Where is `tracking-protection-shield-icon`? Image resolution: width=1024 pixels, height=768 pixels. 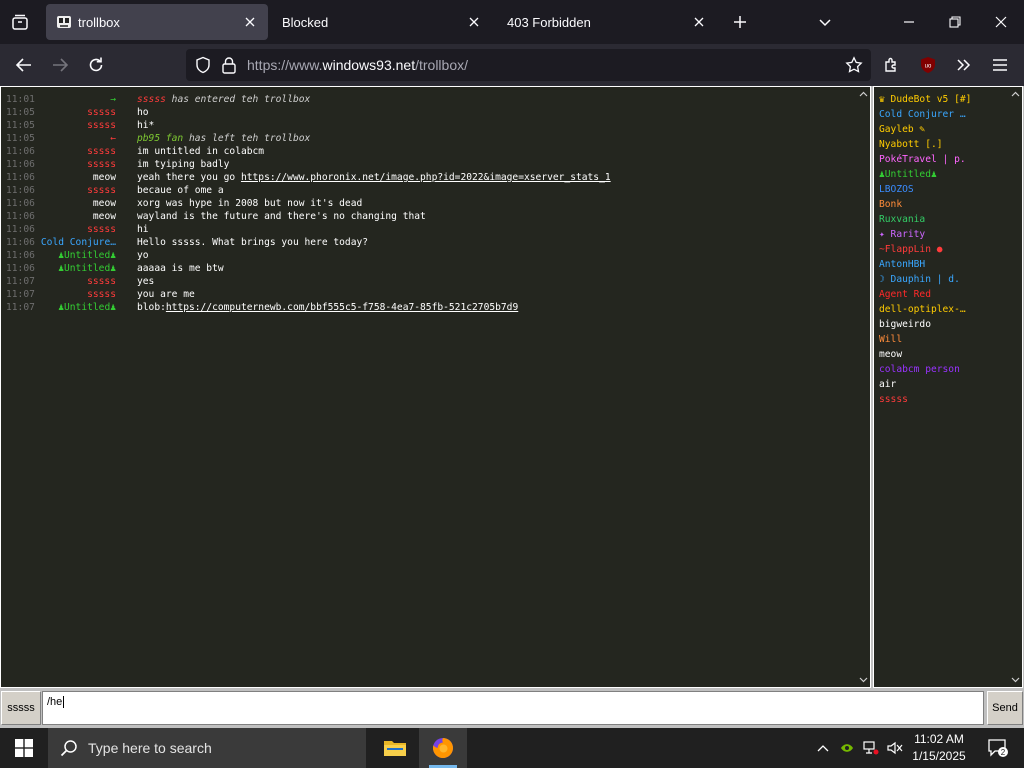
tracking-protection-shield-icon is located at coordinates (203, 65).